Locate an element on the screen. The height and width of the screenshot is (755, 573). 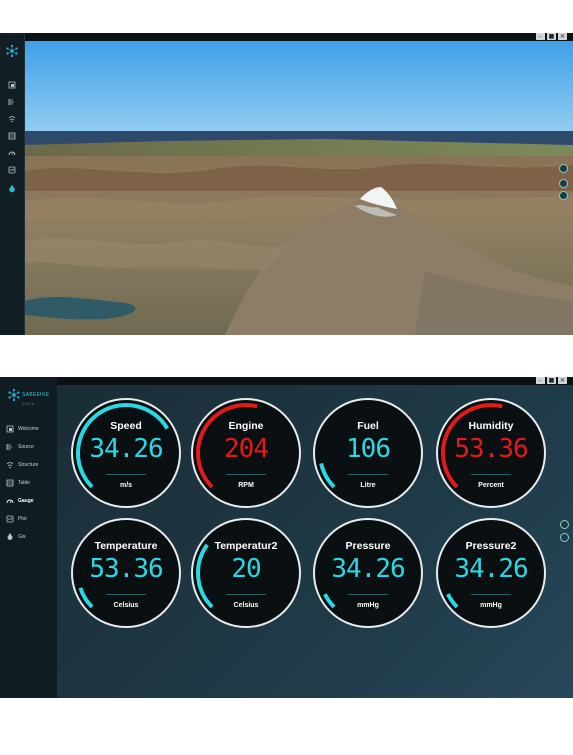
target-icon is located at coordinates (564, 524).